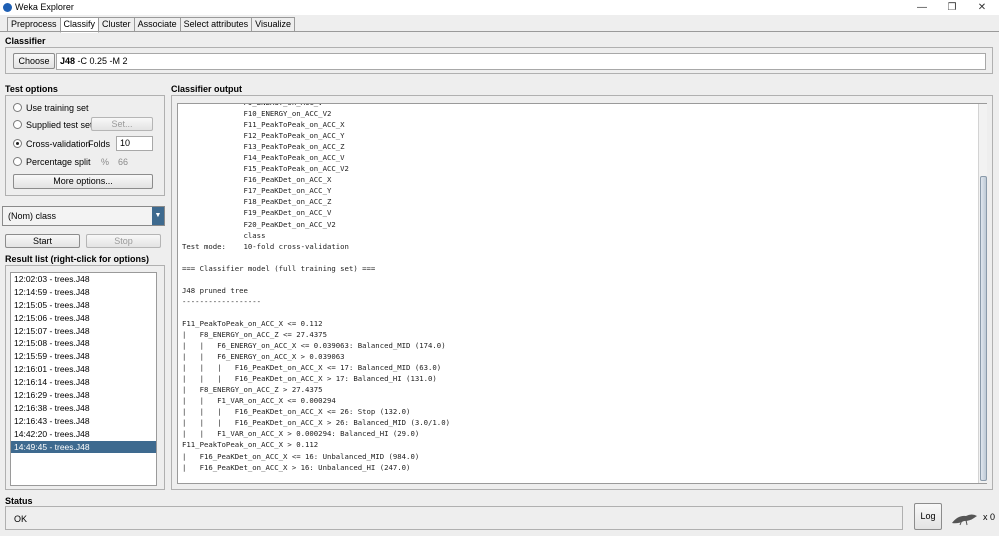 The width and height of the screenshot is (999, 536). Describe the element at coordinates (83, 395) in the screenshot. I see `result-item: 12:16:29 - trees.J48` at that location.